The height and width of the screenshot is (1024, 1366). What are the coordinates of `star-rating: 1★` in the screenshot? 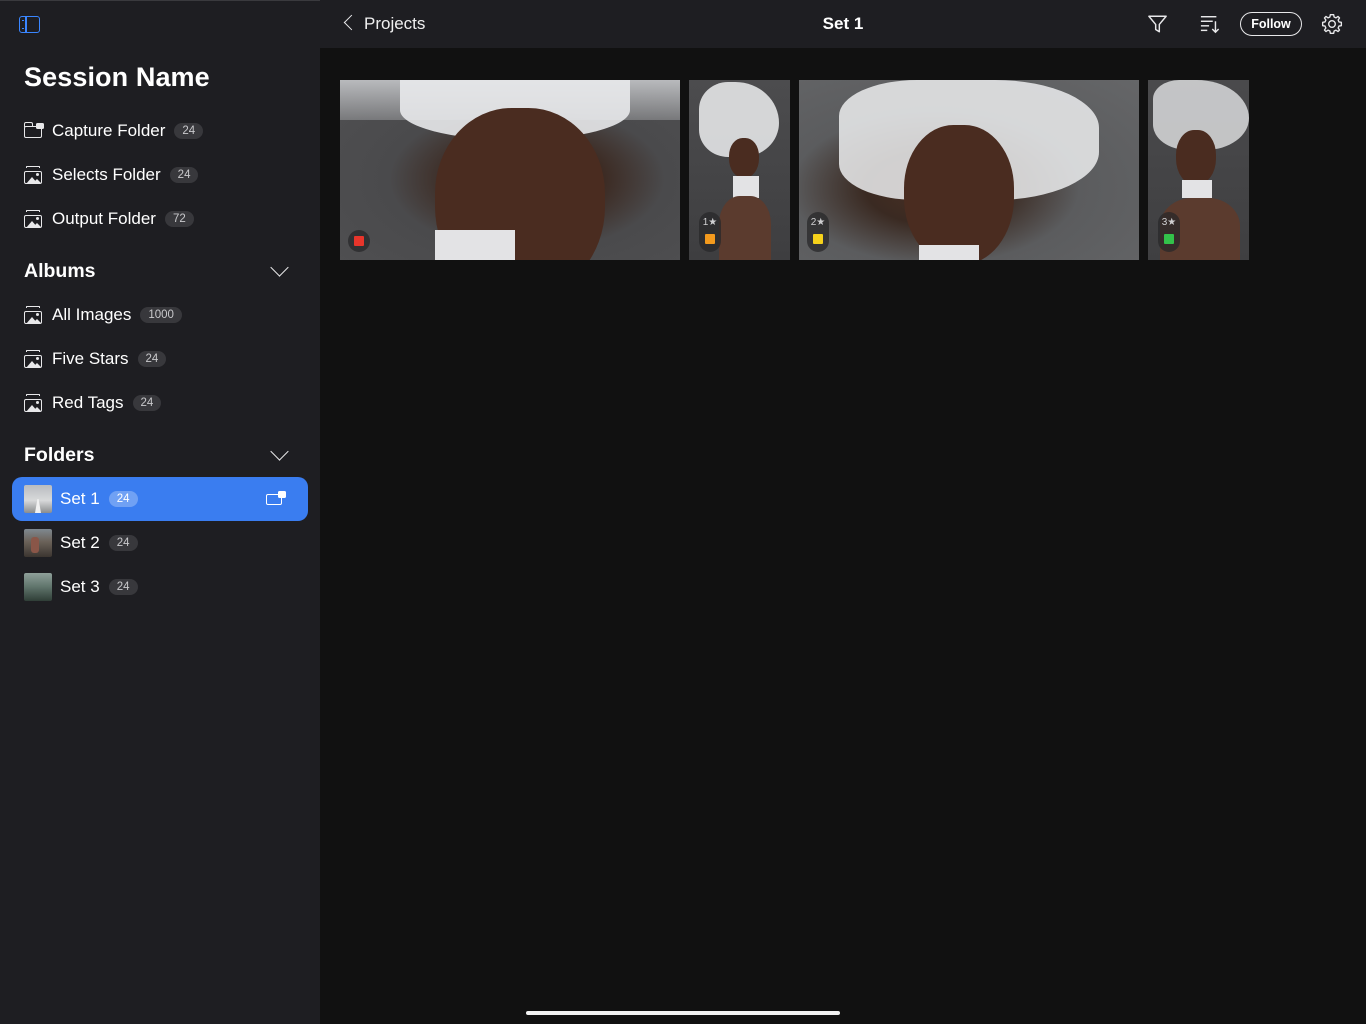 It's located at (710, 222).